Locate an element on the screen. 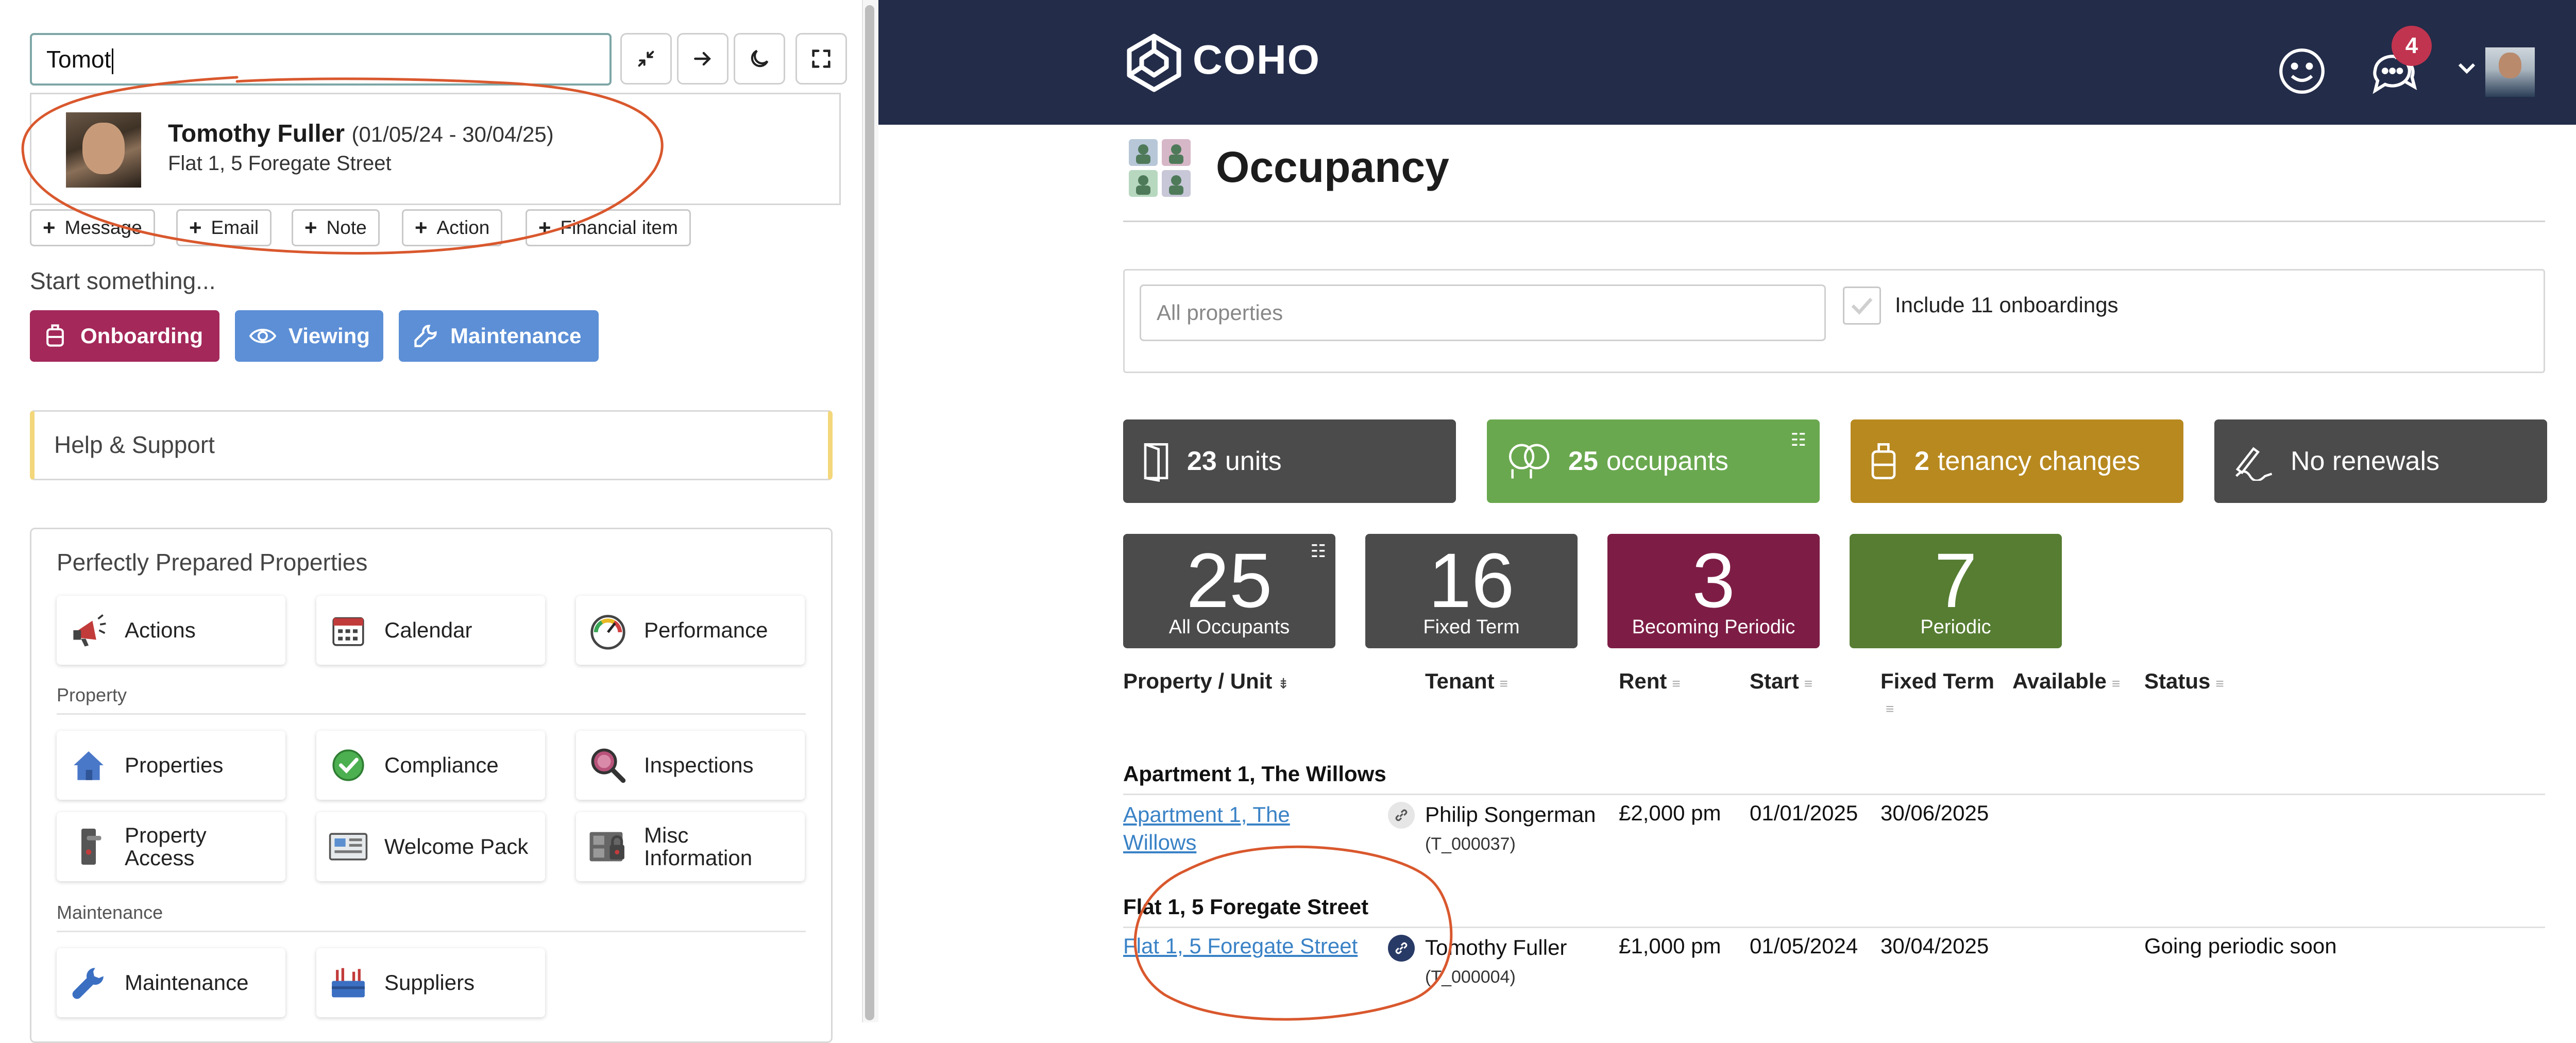  smiley-icon is located at coordinates (2302, 72).